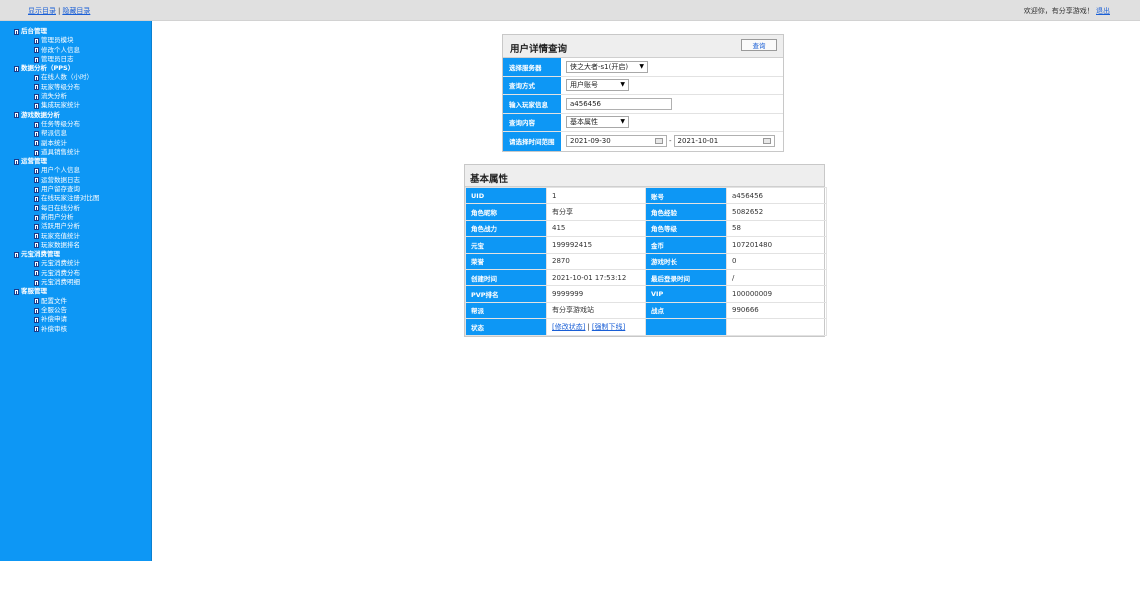  Describe the element at coordinates (75, 310) in the screenshot. I see `sidebar-item: 全服公告` at that location.